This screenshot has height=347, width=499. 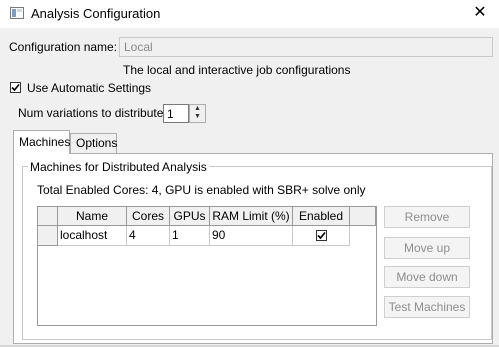 What do you see at coordinates (251, 216) in the screenshot?
I see `column-header-ram-limit: RAM Limit (%)` at bounding box center [251, 216].